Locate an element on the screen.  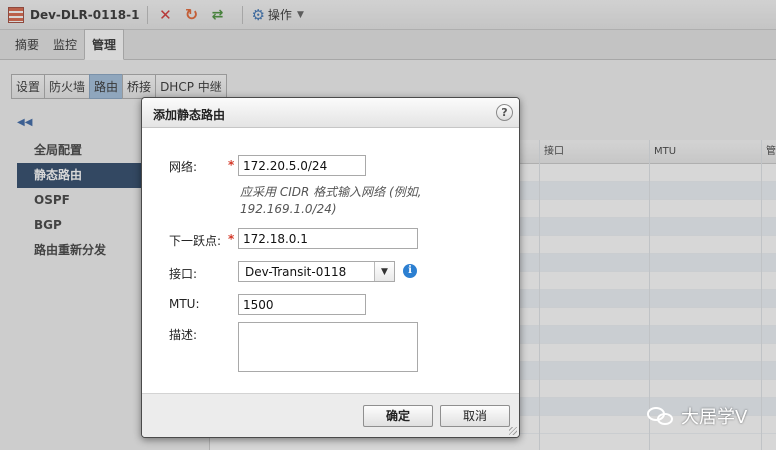
interface-select: Dev-Transit-0118 ▼ is located at coordinates (316, 271).